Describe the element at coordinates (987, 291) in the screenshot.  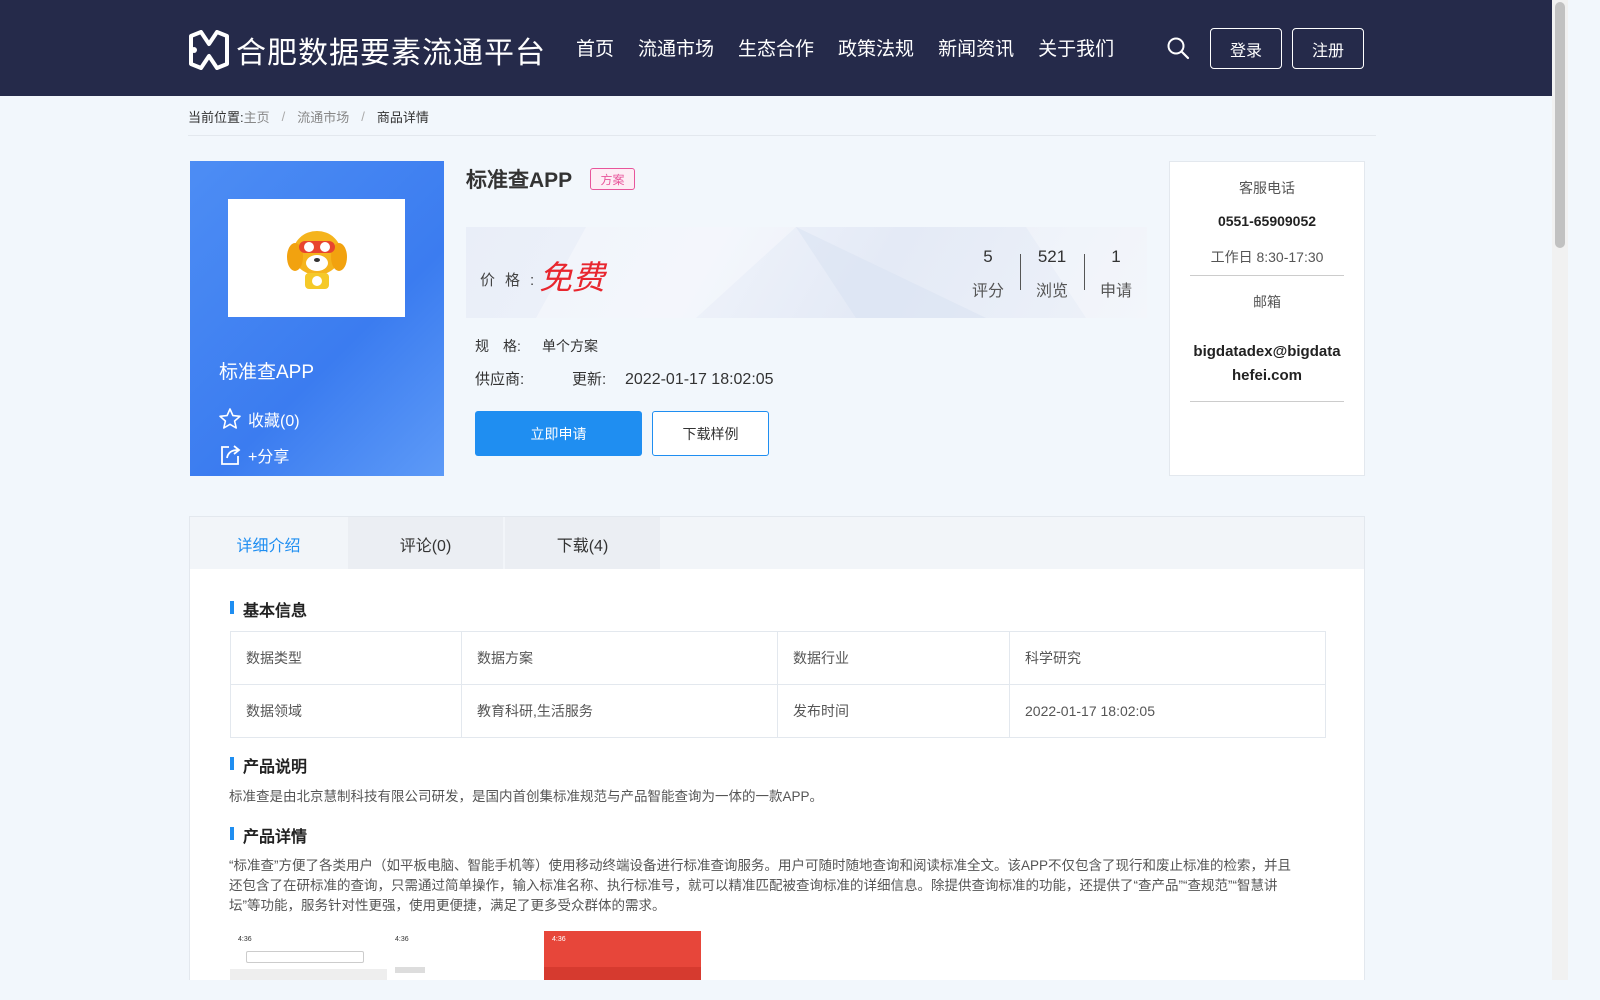
I see `stat-rating-label: 评分` at that location.